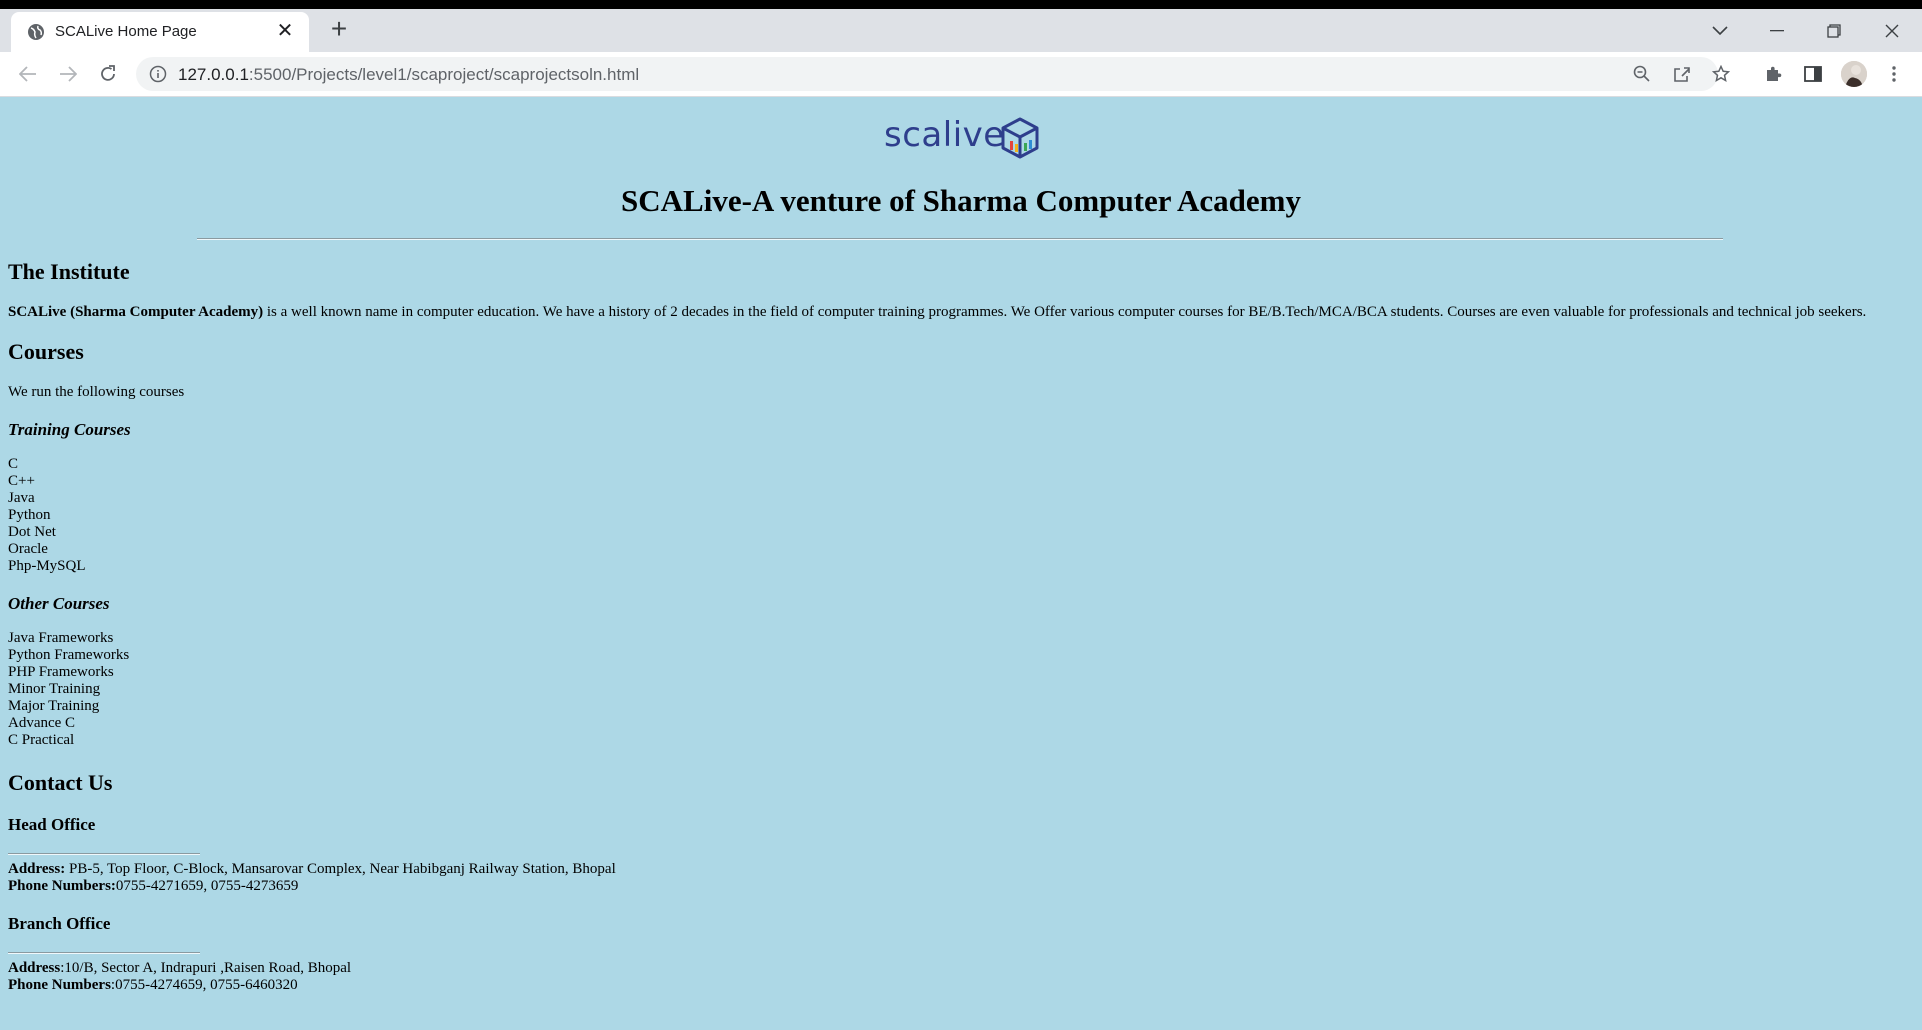 Image resolution: width=1922 pixels, height=1030 pixels. What do you see at coordinates (961, 30) in the screenshot?
I see `tab-strip: SCALive Home Page ✕ +` at bounding box center [961, 30].